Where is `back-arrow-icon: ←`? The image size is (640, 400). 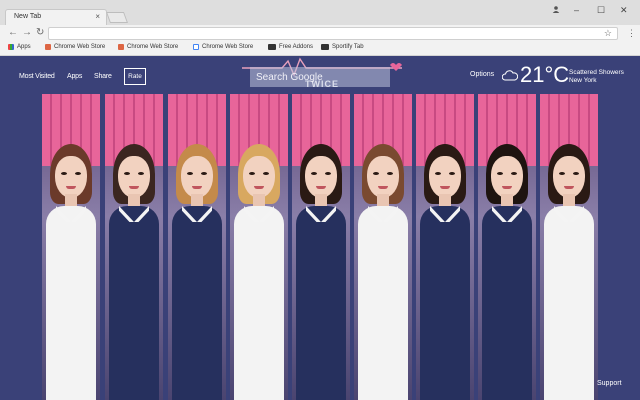
back-arrow-icon: ← is located at coordinates (13, 32).